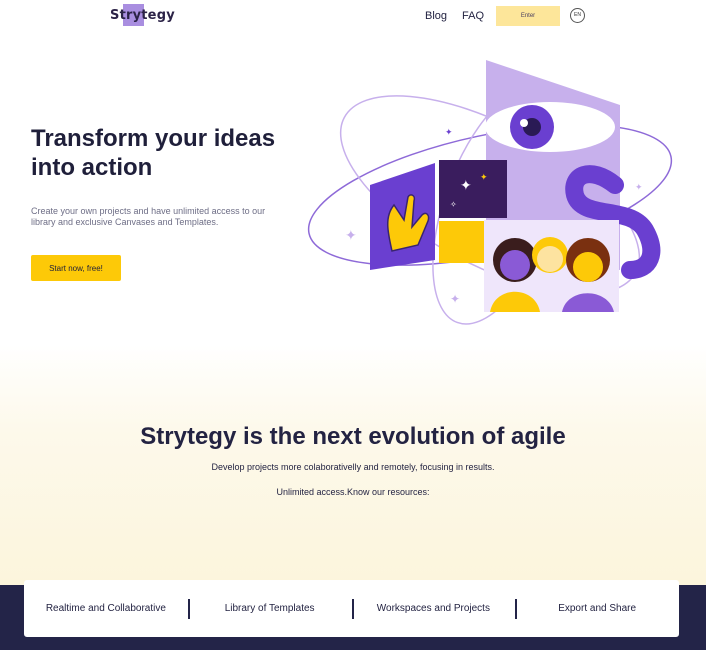 The width and height of the screenshot is (706, 650). I want to click on logo: Strytegy, so click(142, 15).